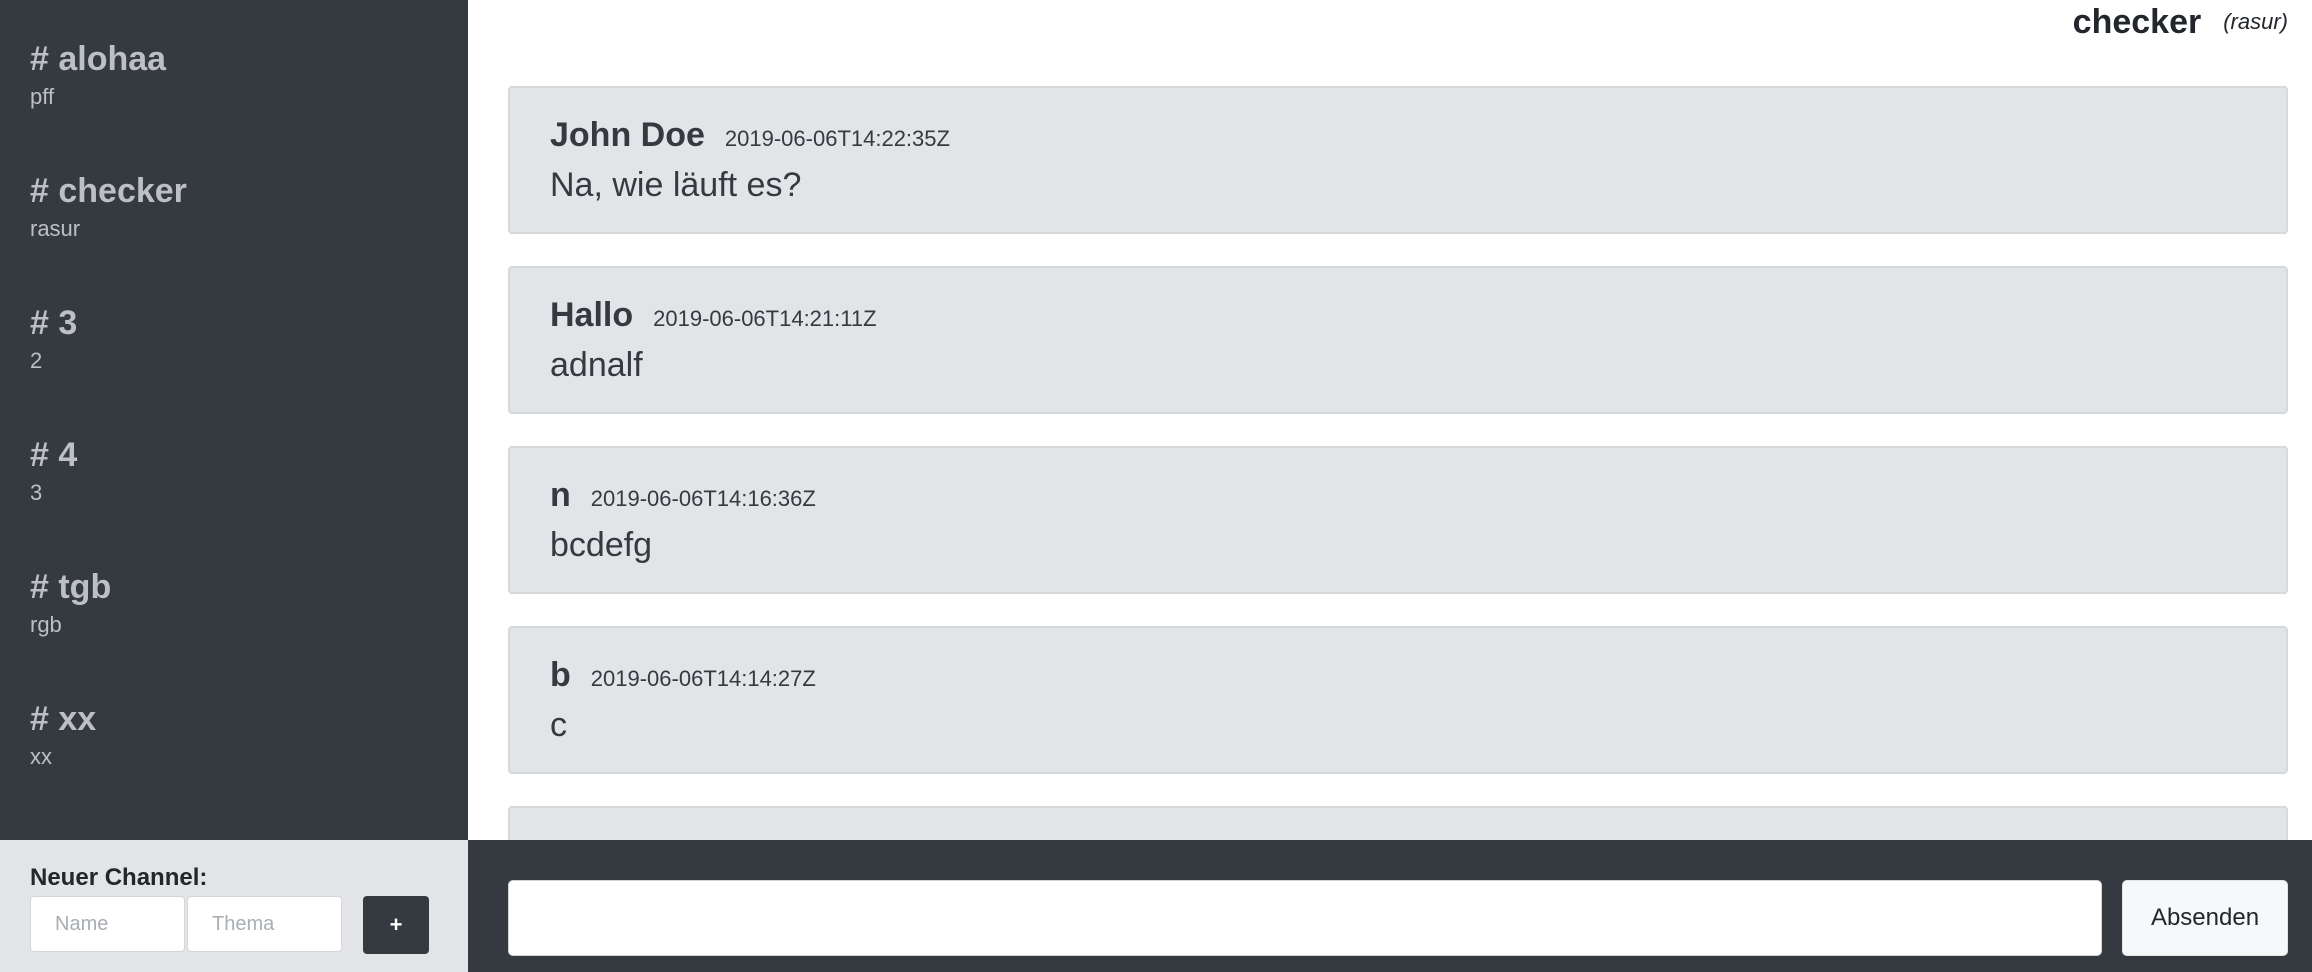 Image resolution: width=2312 pixels, height=972 pixels. I want to click on channel-topic: xx, so click(41, 756).